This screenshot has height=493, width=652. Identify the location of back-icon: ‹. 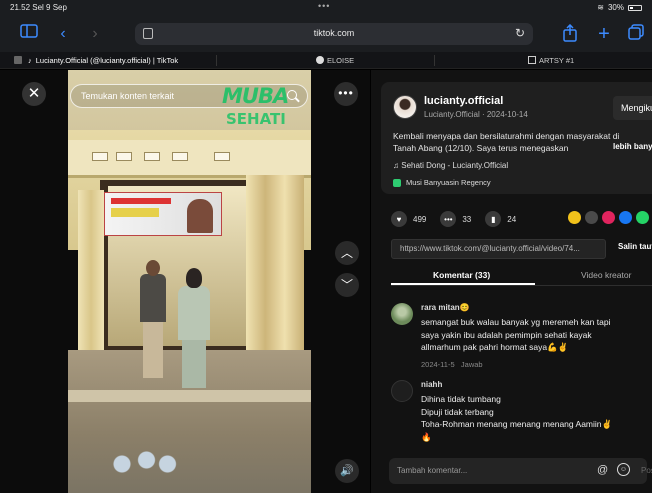
(63, 34).